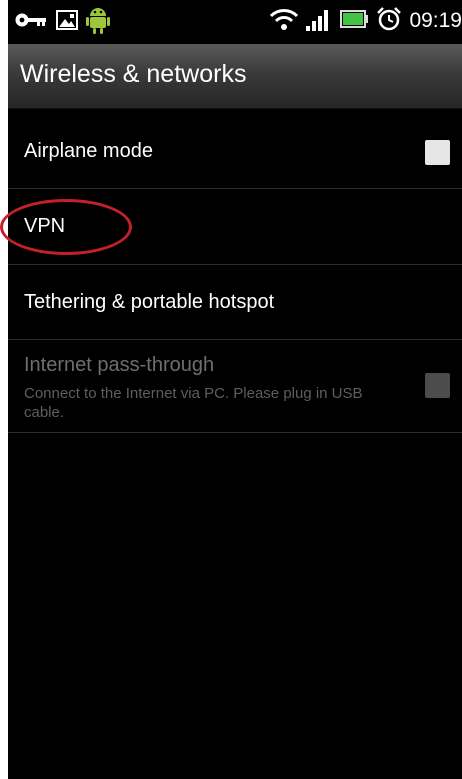 The height and width of the screenshot is (779, 462). Describe the element at coordinates (389, 21) in the screenshot. I see `alarm-clock-icon` at that location.